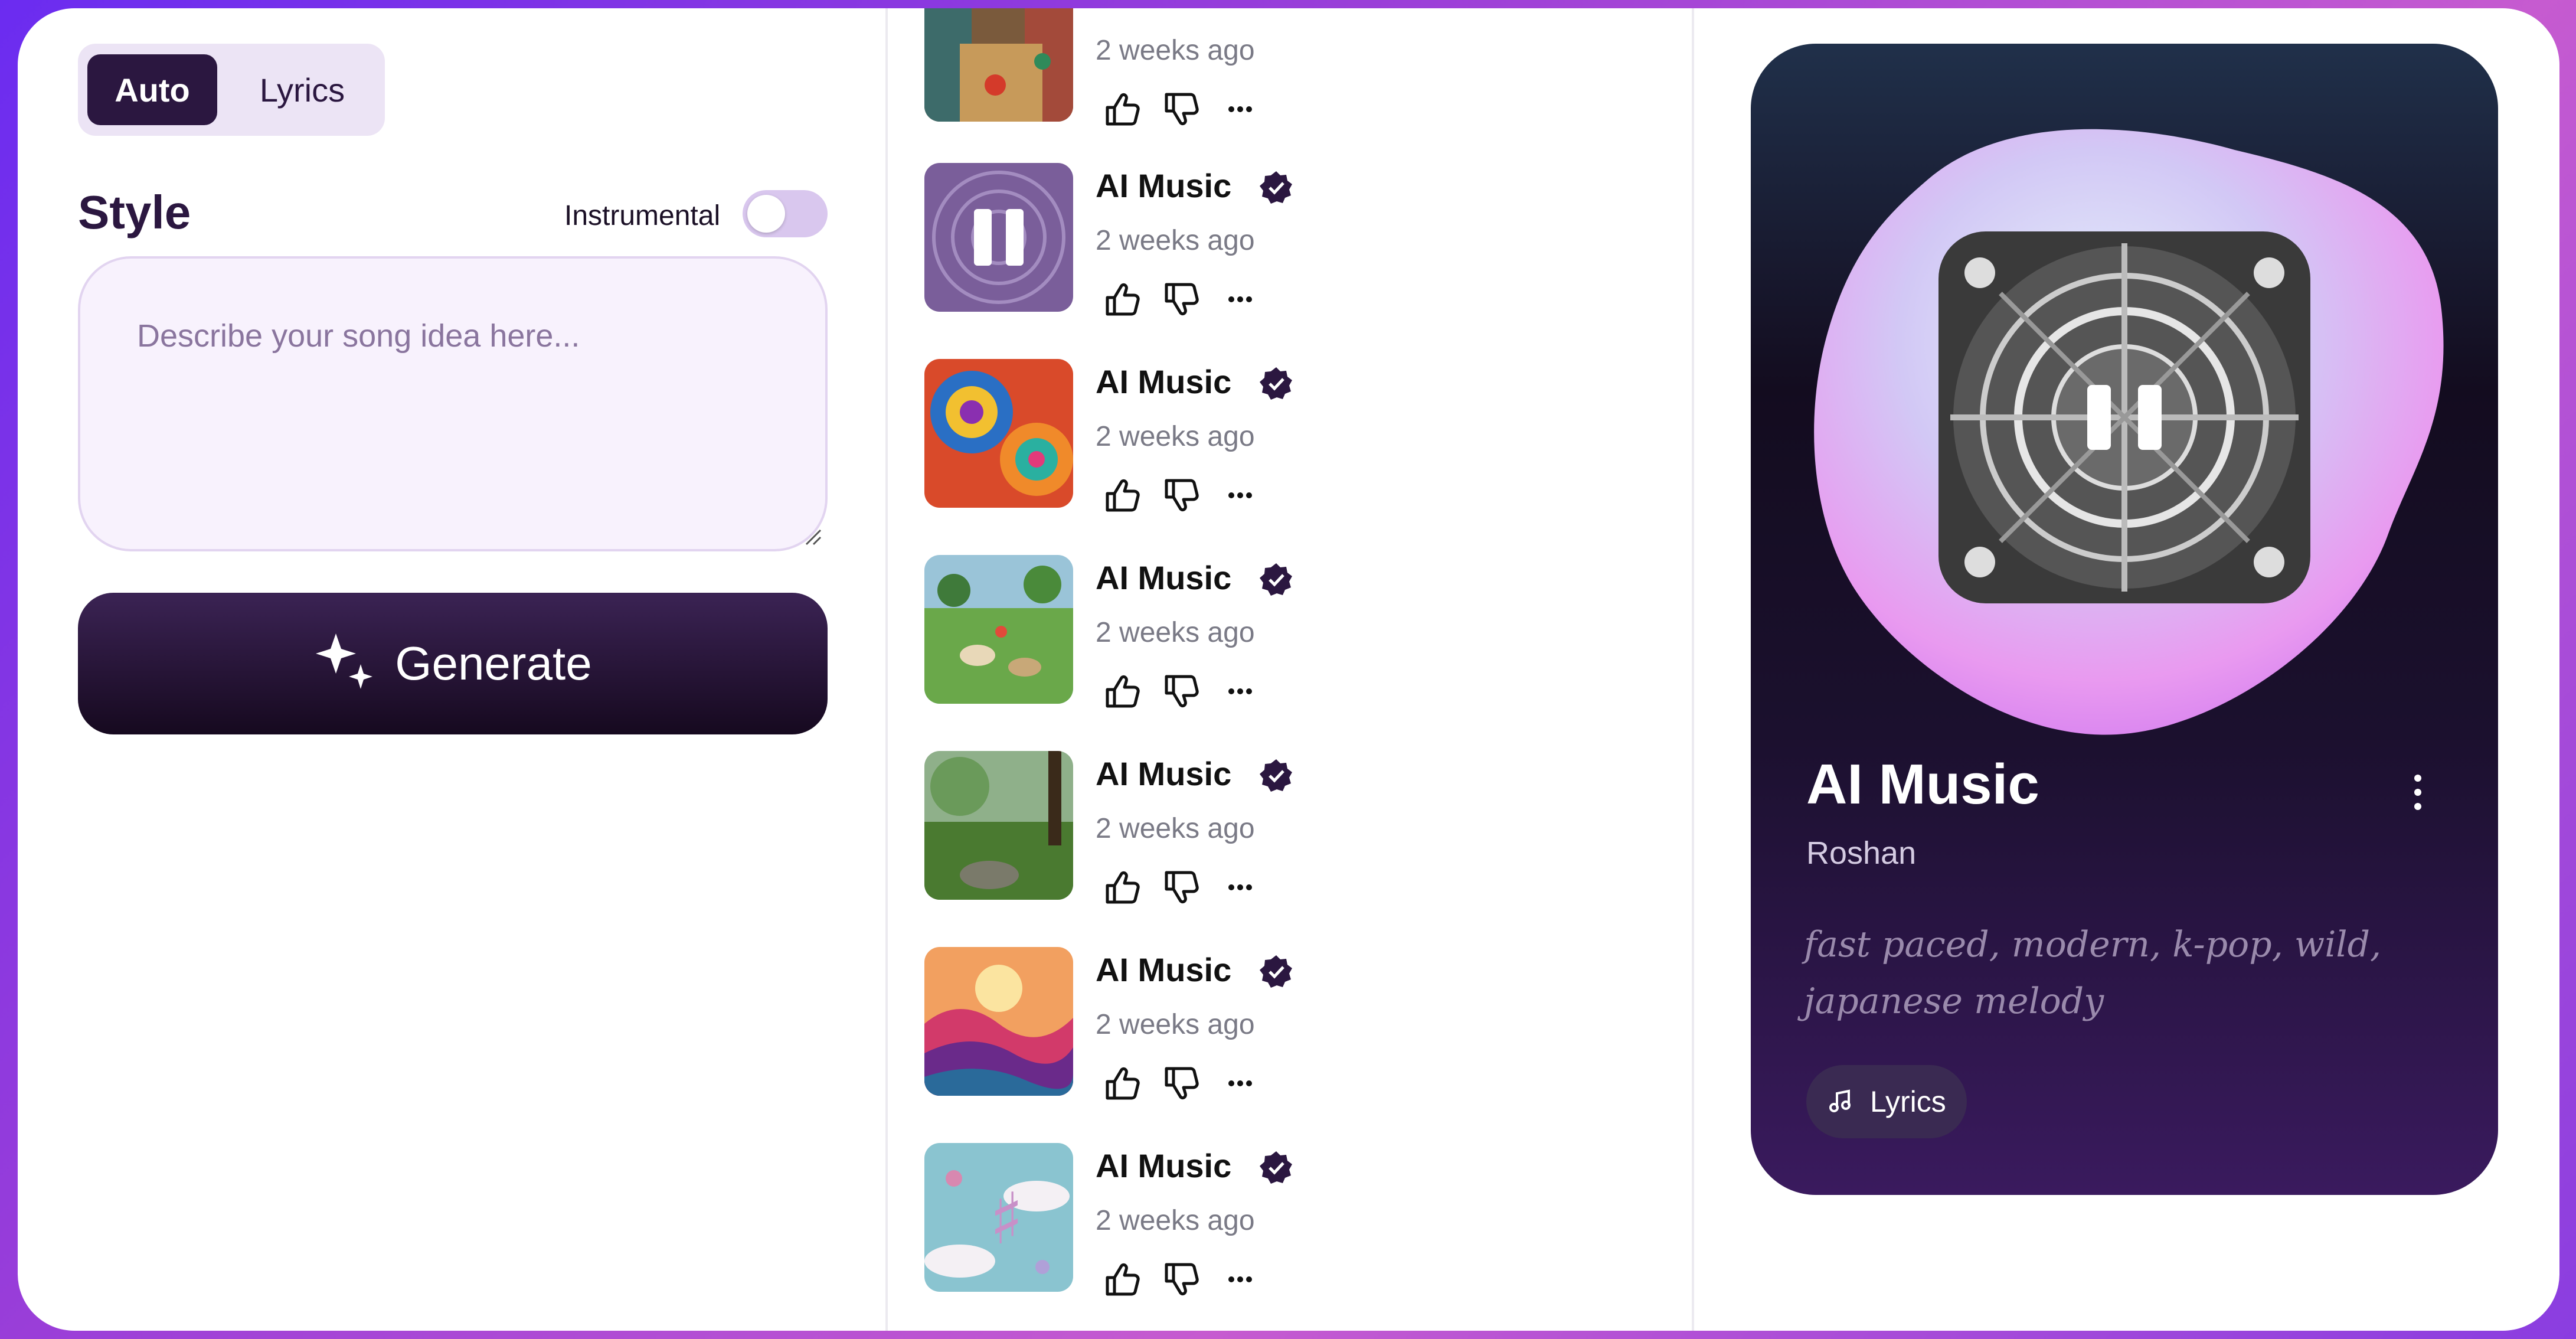 The height and width of the screenshot is (1339, 2576). What do you see at coordinates (152, 89) in the screenshot?
I see `auto-mode-button: Auto` at bounding box center [152, 89].